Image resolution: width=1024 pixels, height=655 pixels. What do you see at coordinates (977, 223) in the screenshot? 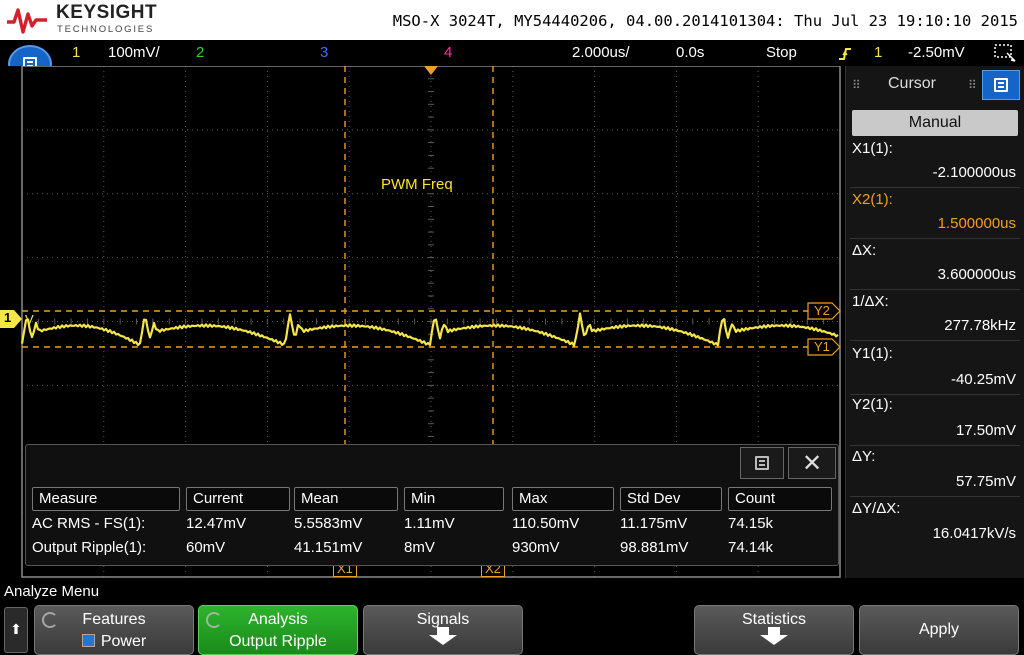
I see `cursor-x2-value: 1.500000us` at bounding box center [977, 223].